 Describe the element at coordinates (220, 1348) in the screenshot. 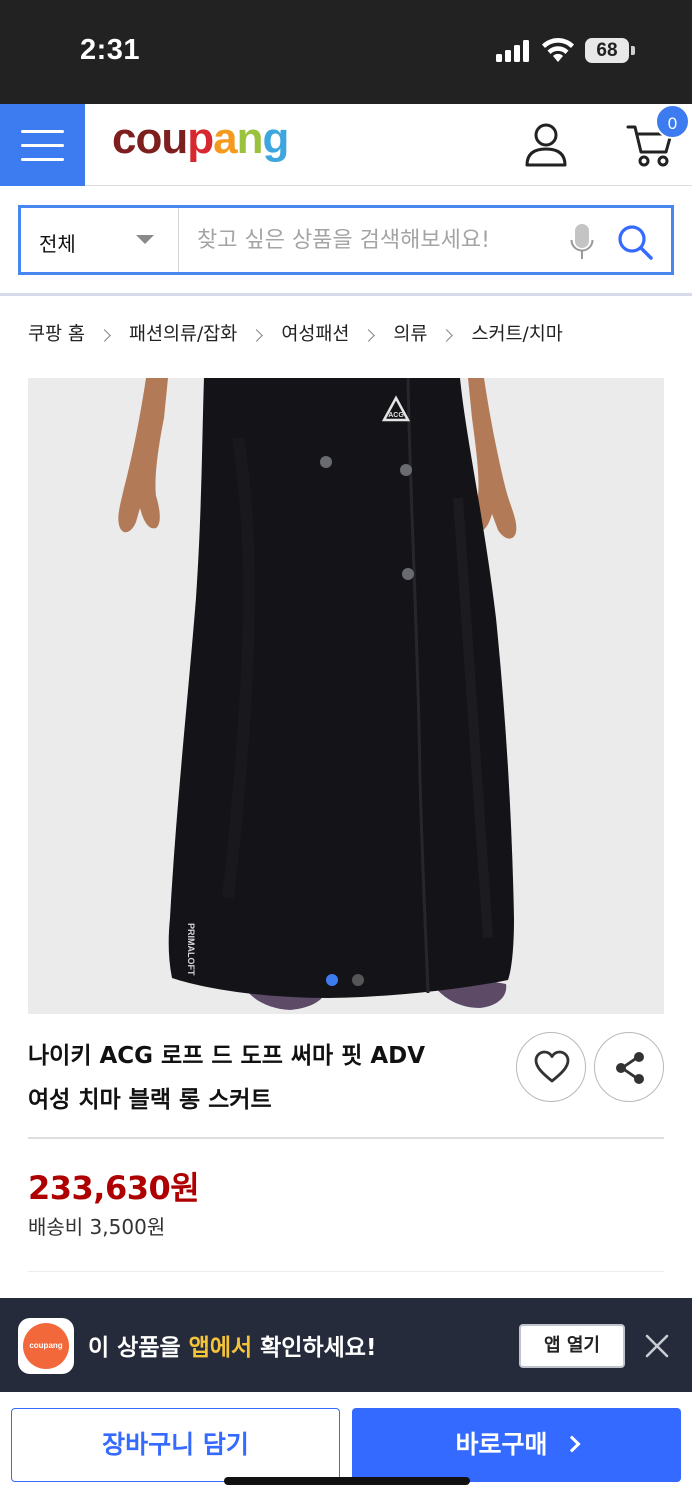

I see `banner-text-highlight: 앱에서` at that location.